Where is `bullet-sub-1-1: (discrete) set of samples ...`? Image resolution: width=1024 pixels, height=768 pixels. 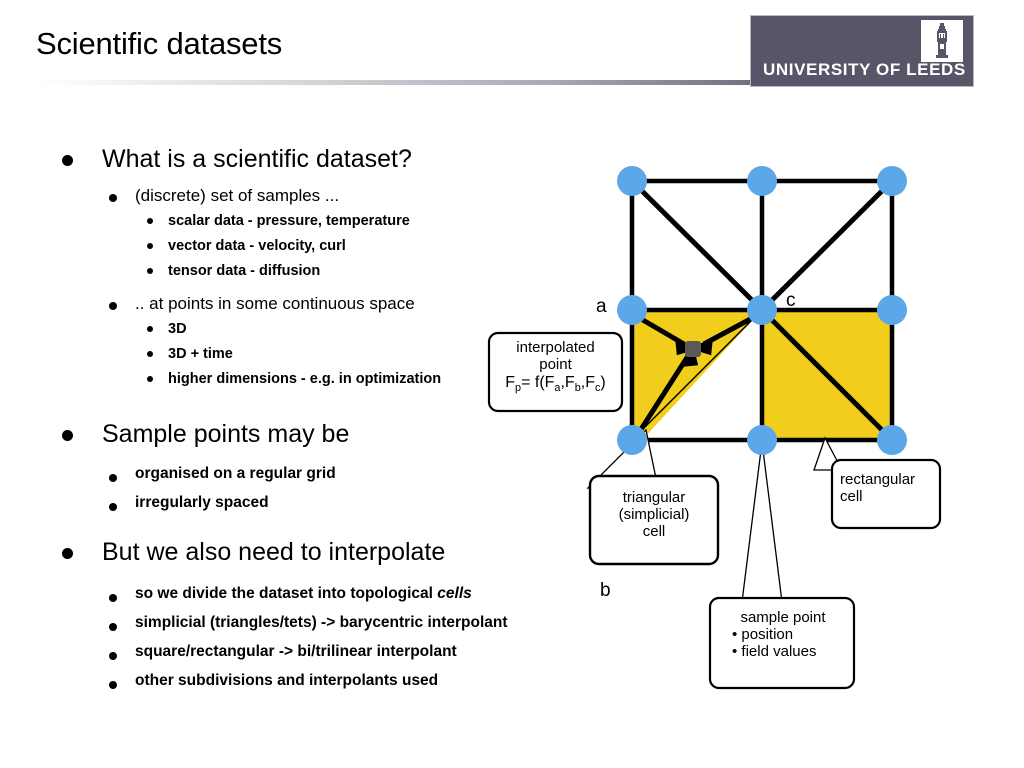
bullet-sub-1-1: (discrete) set of samples ... is located at coordinates (251, 196).